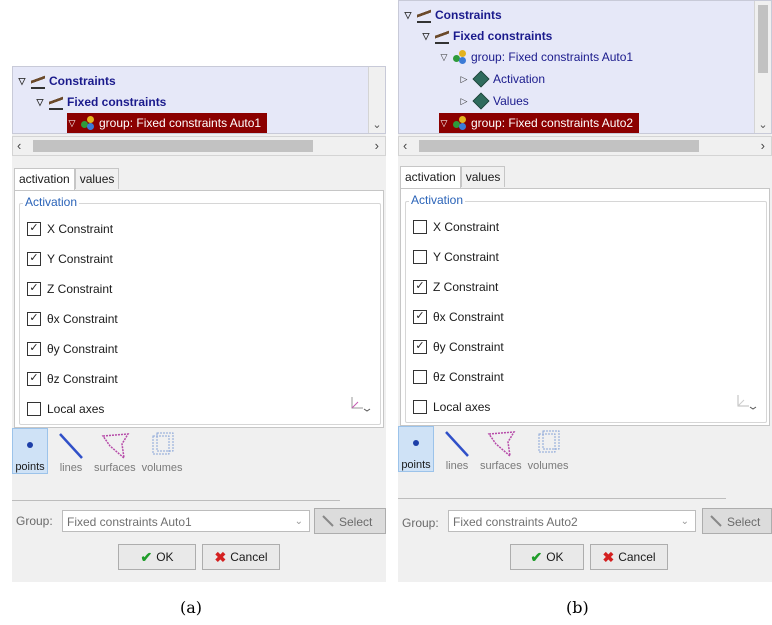 The image size is (772, 625). Describe the element at coordinates (82, 379) in the screenshot. I see `checkbox-label: θz Constraint` at that location.